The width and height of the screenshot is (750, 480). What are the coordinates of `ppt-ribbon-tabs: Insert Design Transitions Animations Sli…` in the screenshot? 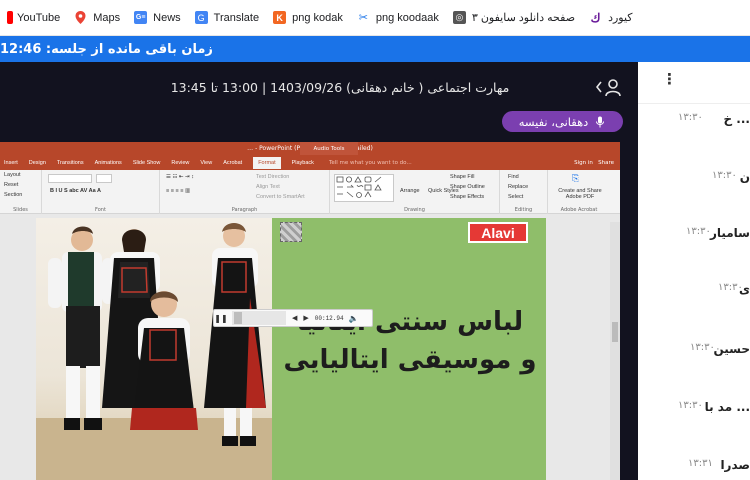 It's located at (310, 162).